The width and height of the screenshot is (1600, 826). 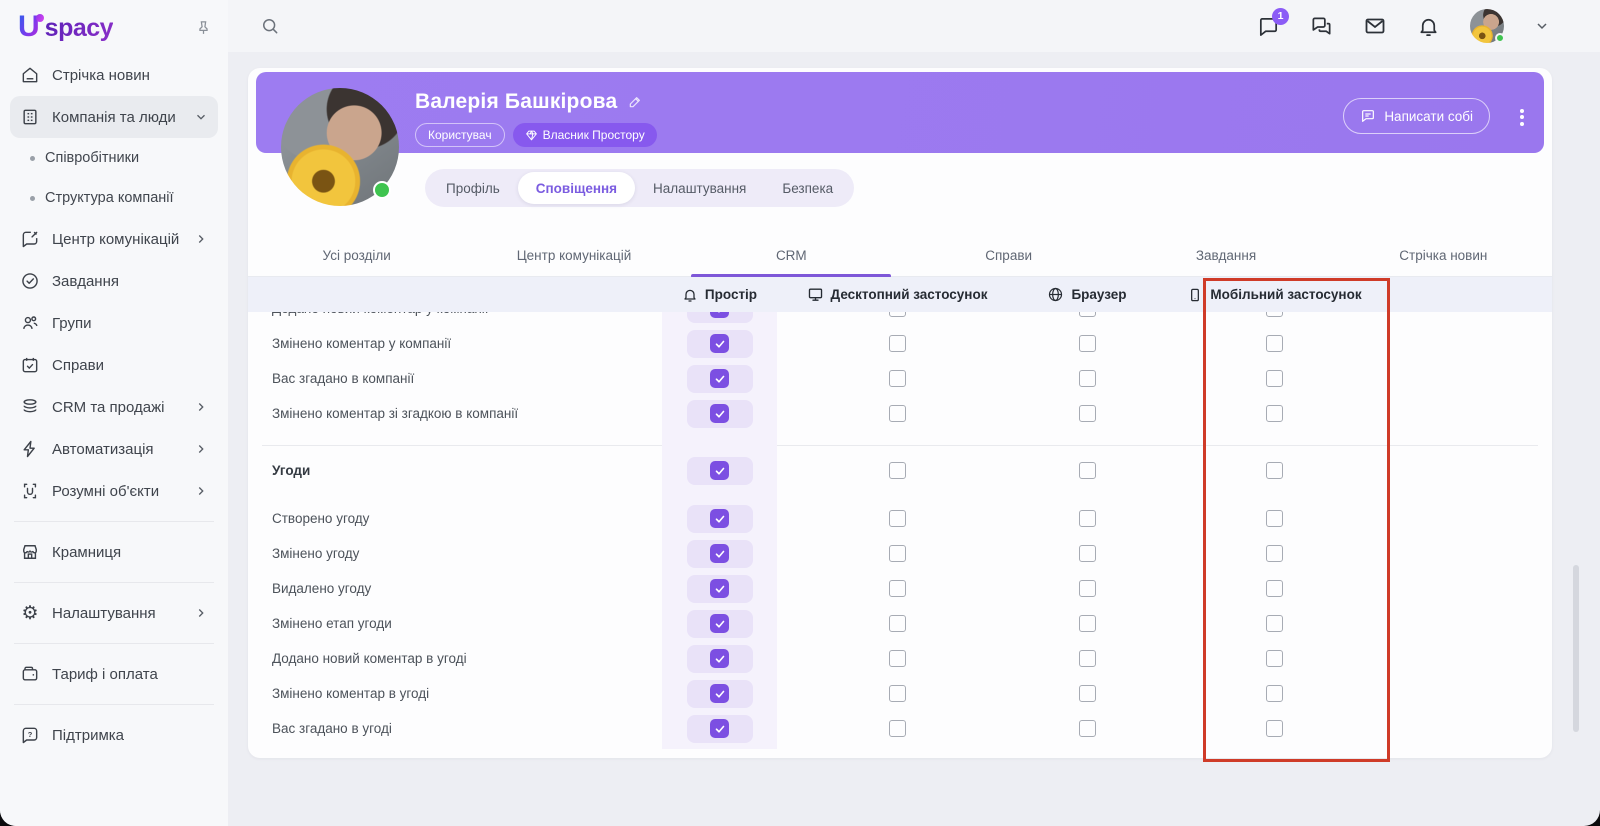 What do you see at coordinates (1375, 26) in the screenshot?
I see `mail-icon` at bounding box center [1375, 26].